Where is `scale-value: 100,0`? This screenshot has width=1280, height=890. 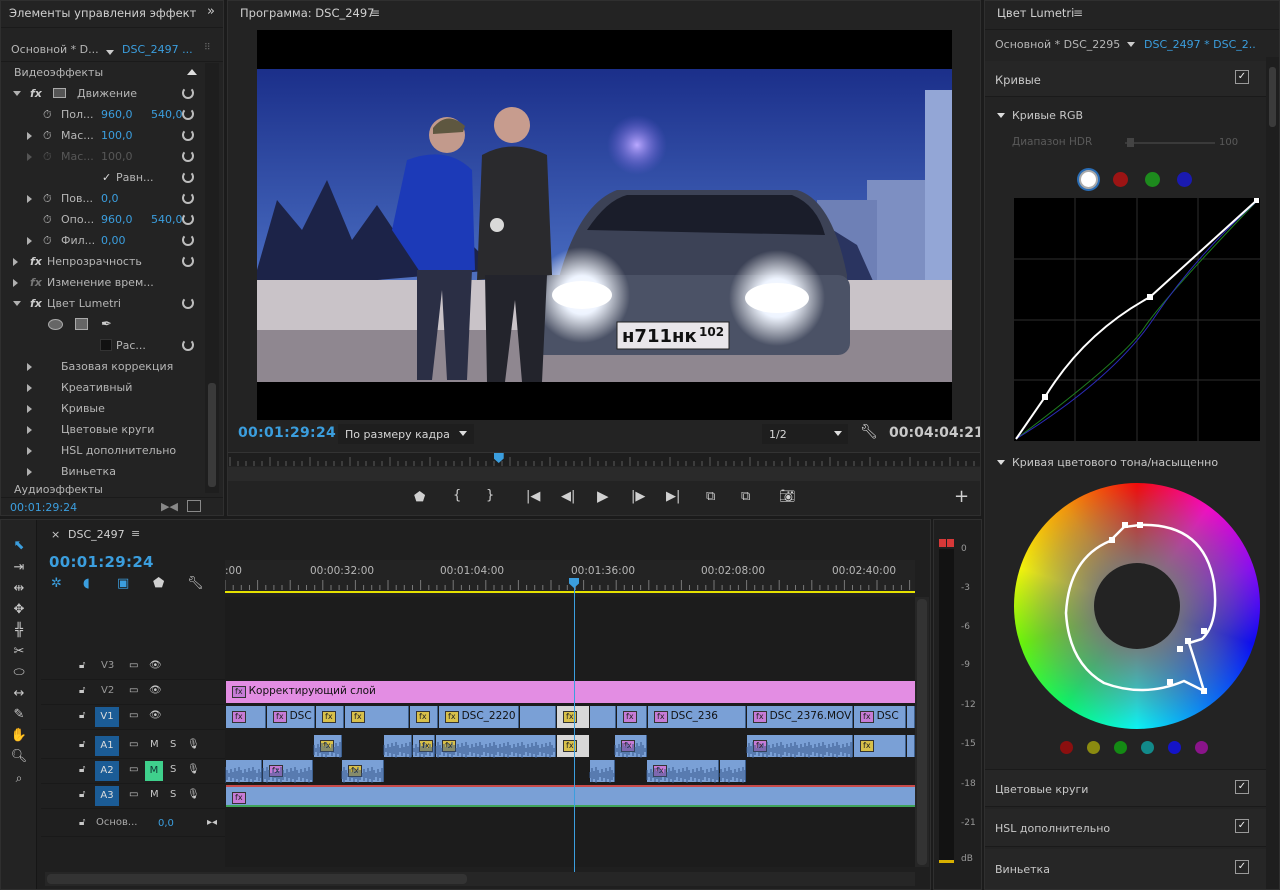
scale-value: 100,0 is located at coordinates (117, 135).